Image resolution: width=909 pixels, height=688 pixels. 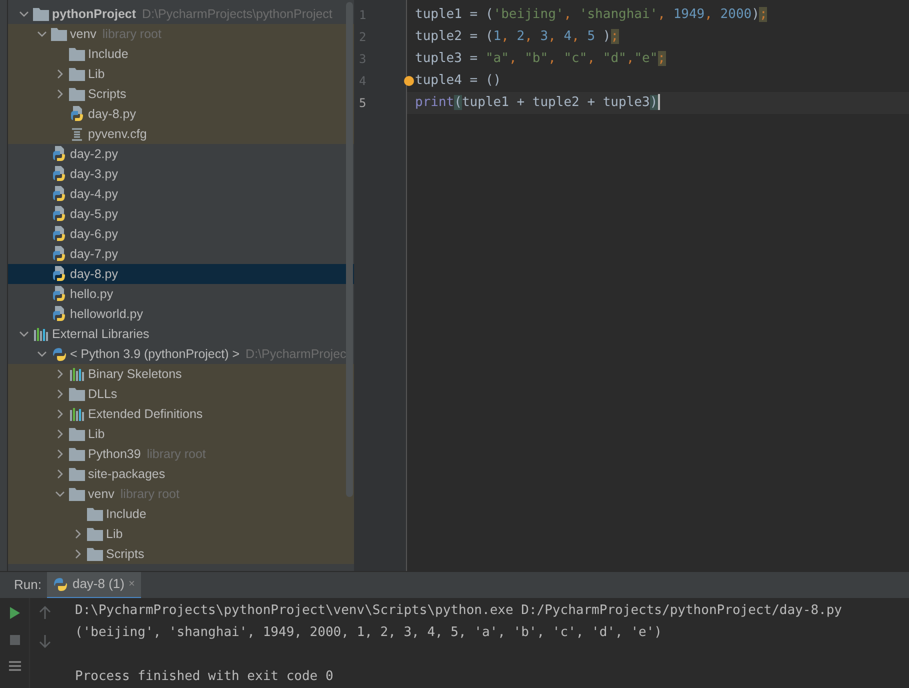 What do you see at coordinates (77, 134) in the screenshot?
I see `config-file-icon` at bounding box center [77, 134].